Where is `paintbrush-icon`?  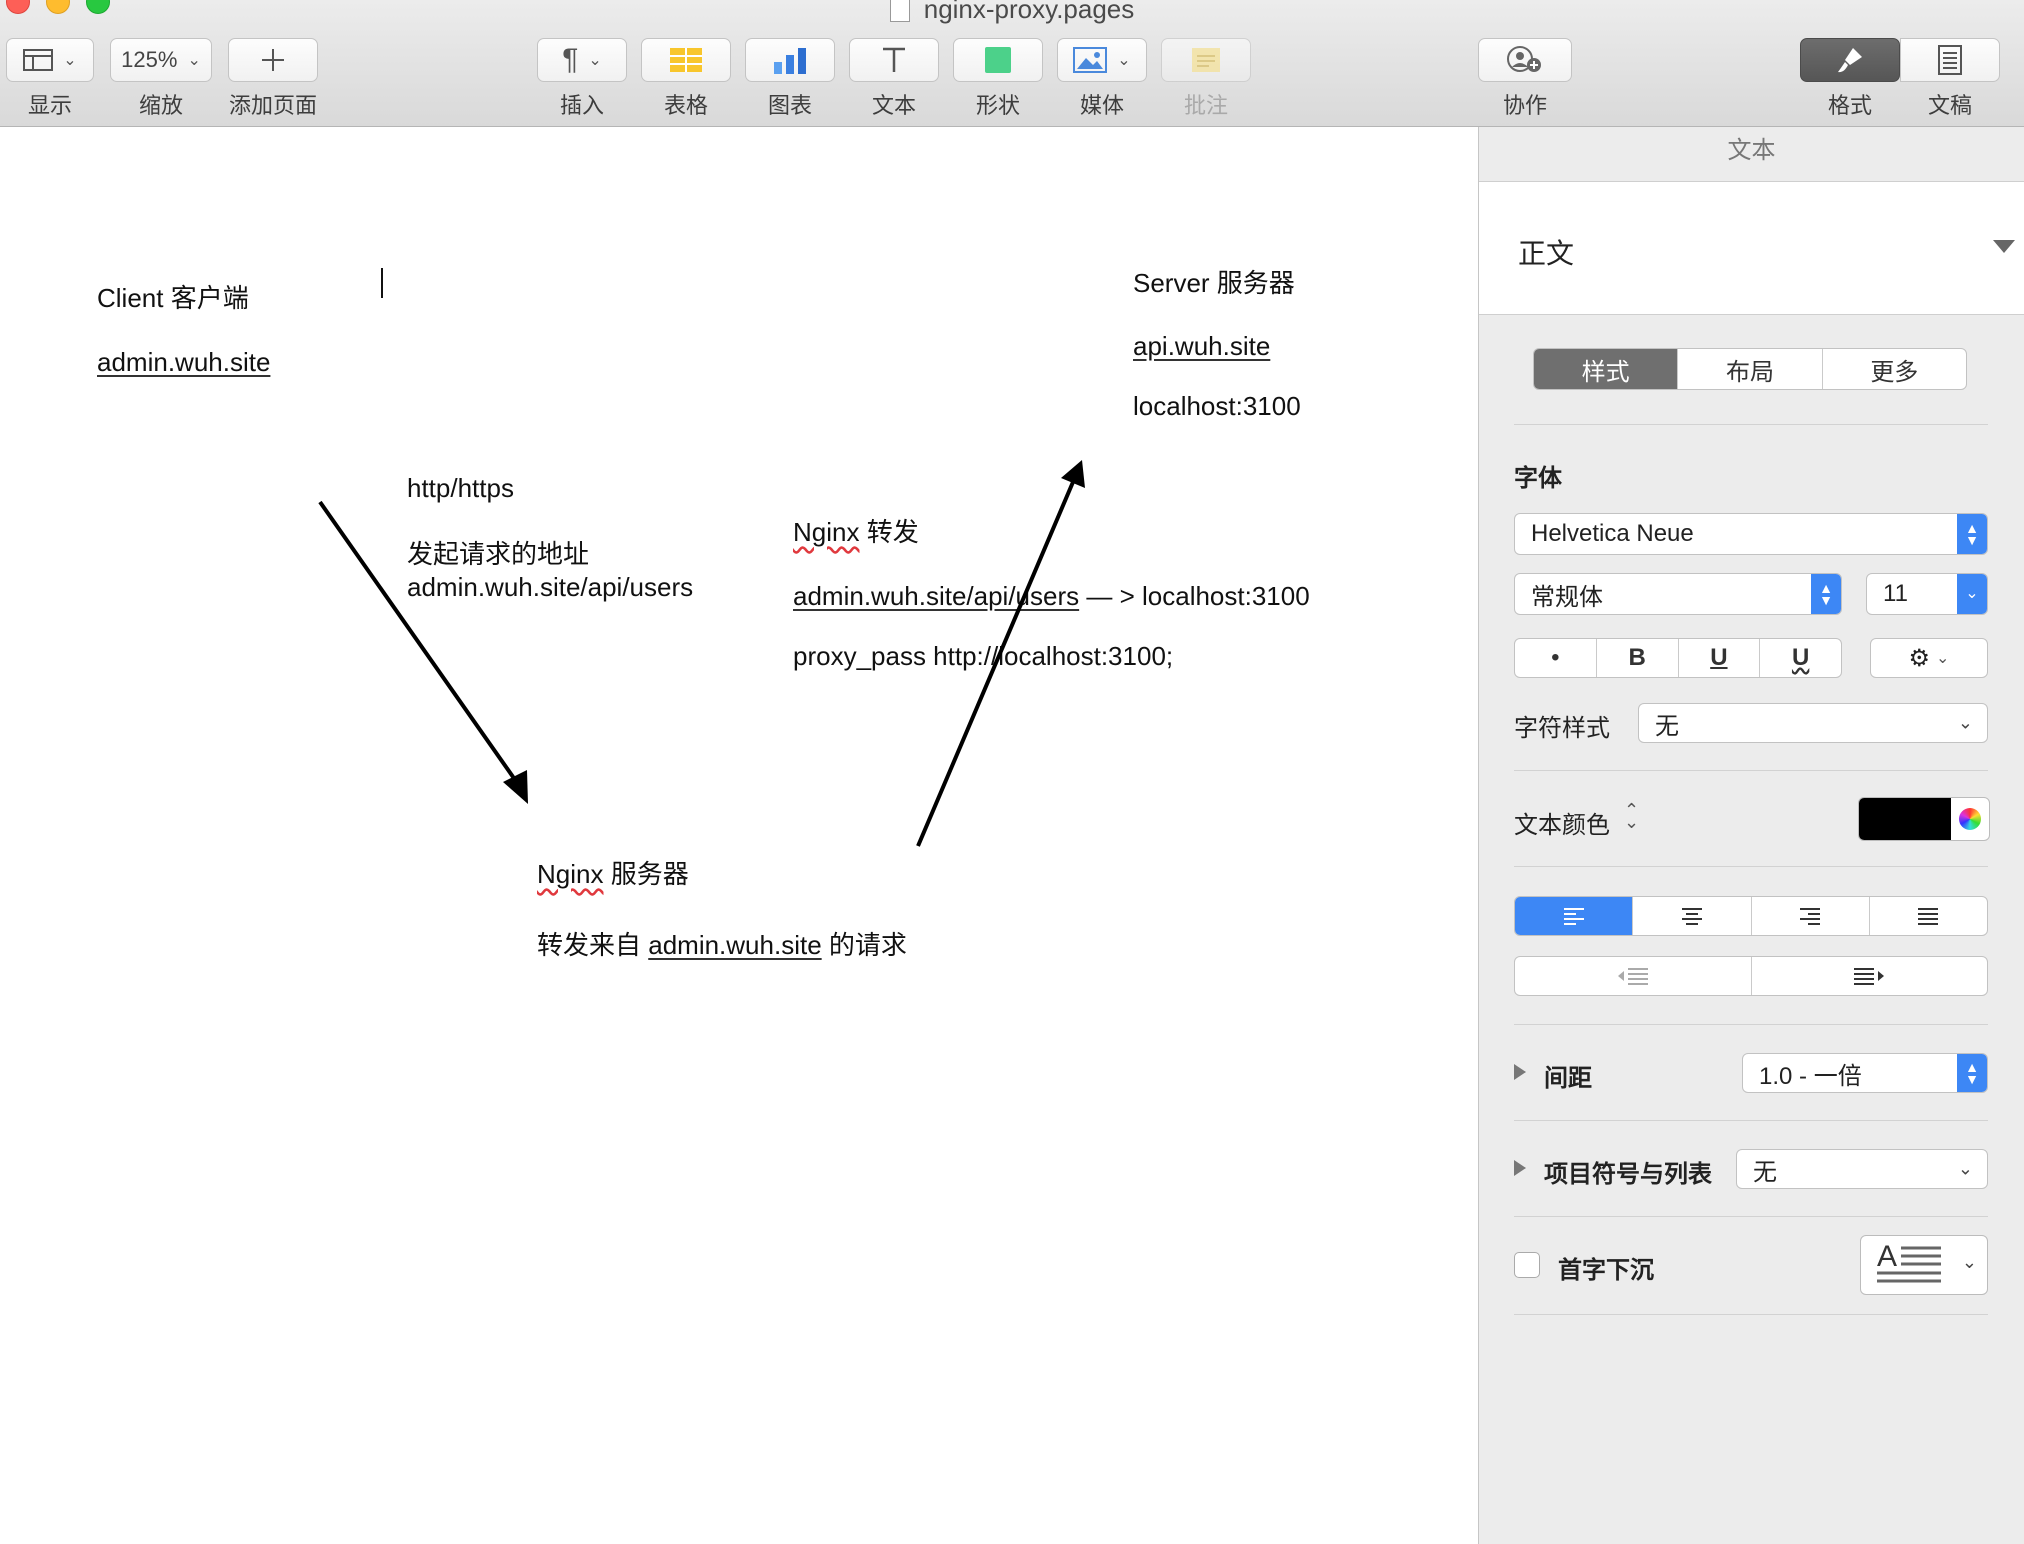 paintbrush-icon is located at coordinates (1850, 60).